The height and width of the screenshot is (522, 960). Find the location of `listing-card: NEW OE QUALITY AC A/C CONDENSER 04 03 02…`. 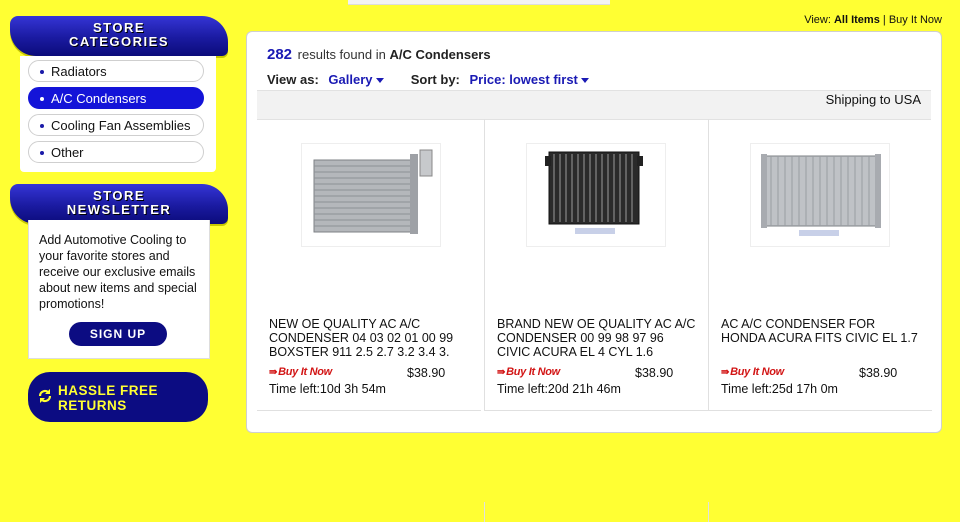

listing-card: NEW OE QUALITY AC A/C CONDENSER 04 03 02… is located at coordinates (369, 265).